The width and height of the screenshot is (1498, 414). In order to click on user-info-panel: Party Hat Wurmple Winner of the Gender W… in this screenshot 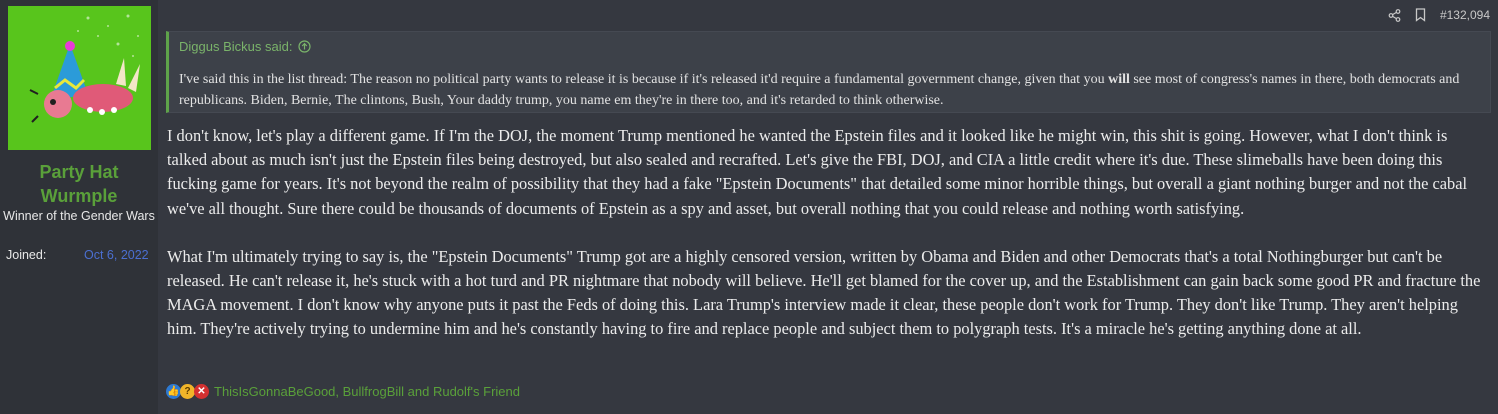, I will do `click(79, 207)`.